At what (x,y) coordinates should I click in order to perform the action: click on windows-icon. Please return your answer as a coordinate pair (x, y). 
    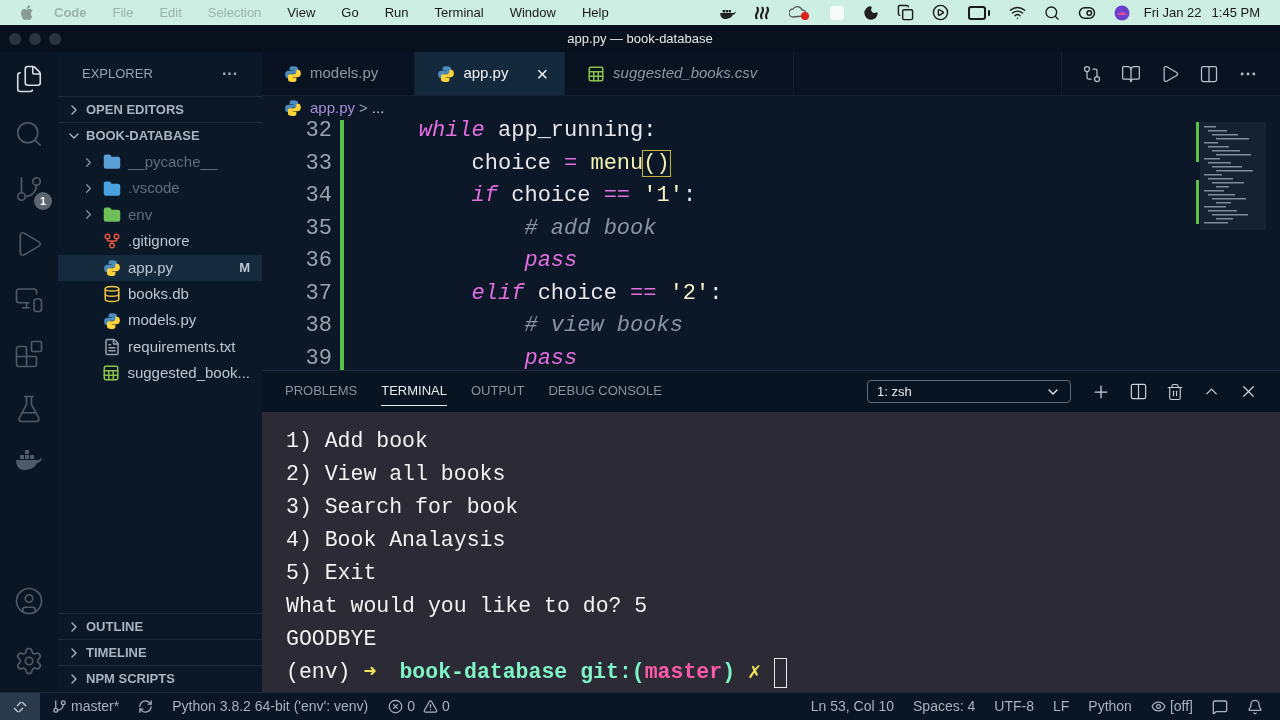
    Looking at the image, I should click on (905, 12).